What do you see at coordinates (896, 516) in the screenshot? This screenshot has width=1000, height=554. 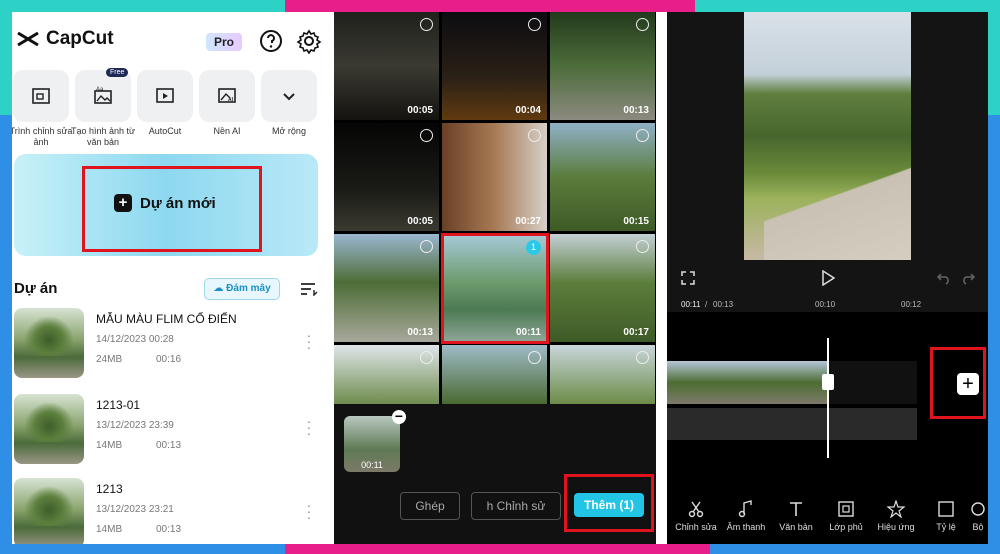 I see `tool-effects: Hiệu ứng` at bounding box center [896, 516].